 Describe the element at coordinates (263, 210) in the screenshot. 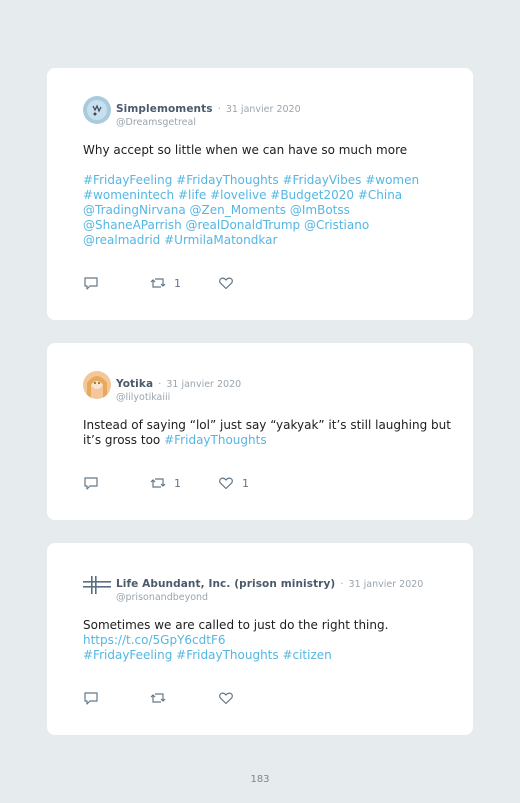

I see `mention-line: @TradingNirvana @Zen_Moments @ImBotss` at that location.